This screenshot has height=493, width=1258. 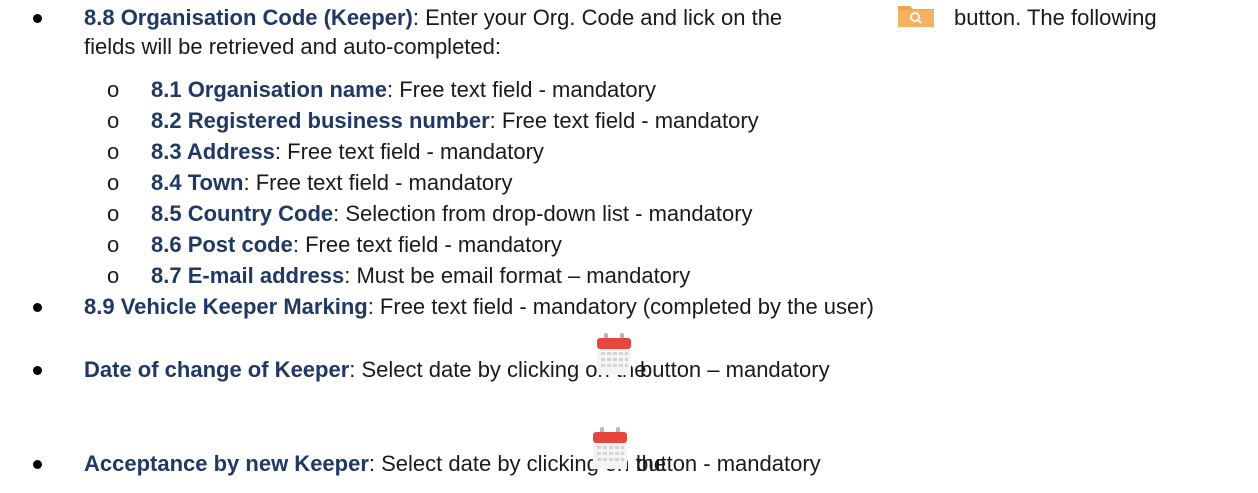 What do you see at coordinates (226, 463) in the screenshot?
I see `item-title: Acceptance by new Keeper` at bounding box center [226, 463].